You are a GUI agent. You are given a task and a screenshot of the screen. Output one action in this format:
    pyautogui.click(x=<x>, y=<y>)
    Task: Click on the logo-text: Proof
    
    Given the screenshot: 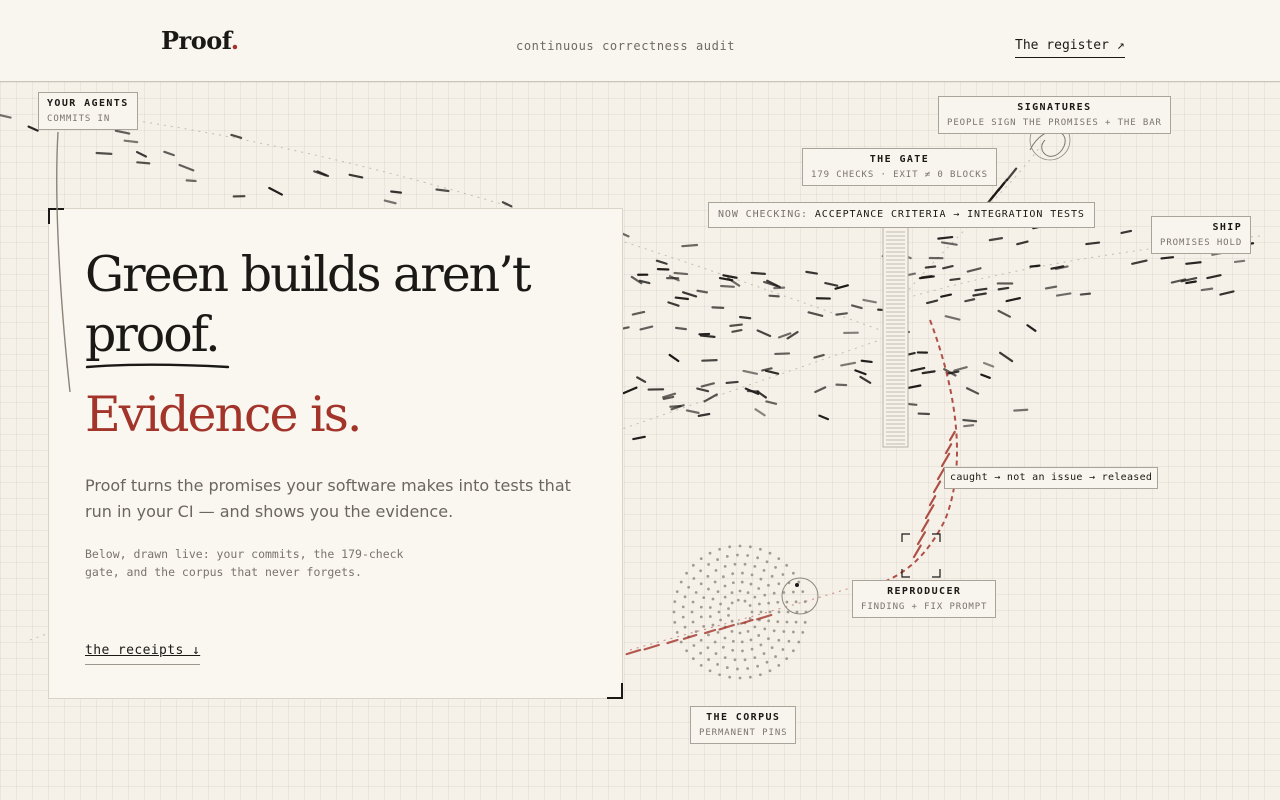 What is the action you would take?
    pyautogui.click(x=196, y=40)
    